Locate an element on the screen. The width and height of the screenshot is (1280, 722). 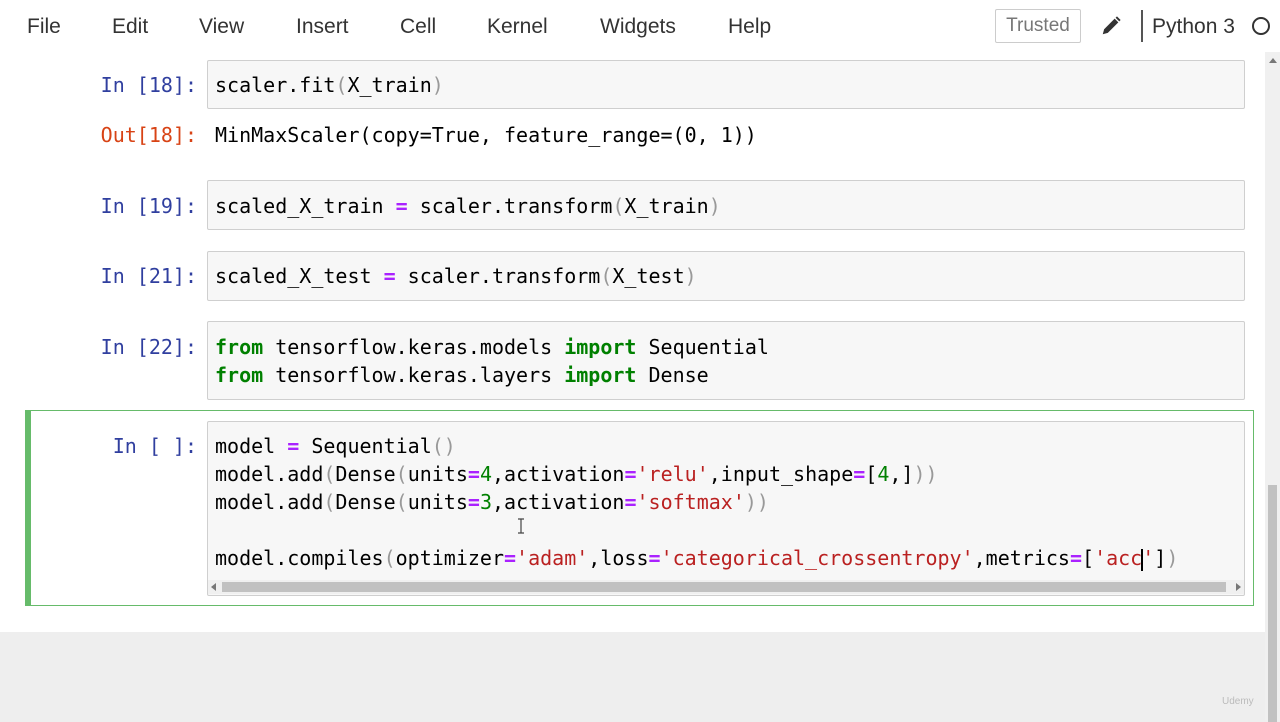
cell-18-code: scaler.fit(X_train) is located at coordinates (329, 85).